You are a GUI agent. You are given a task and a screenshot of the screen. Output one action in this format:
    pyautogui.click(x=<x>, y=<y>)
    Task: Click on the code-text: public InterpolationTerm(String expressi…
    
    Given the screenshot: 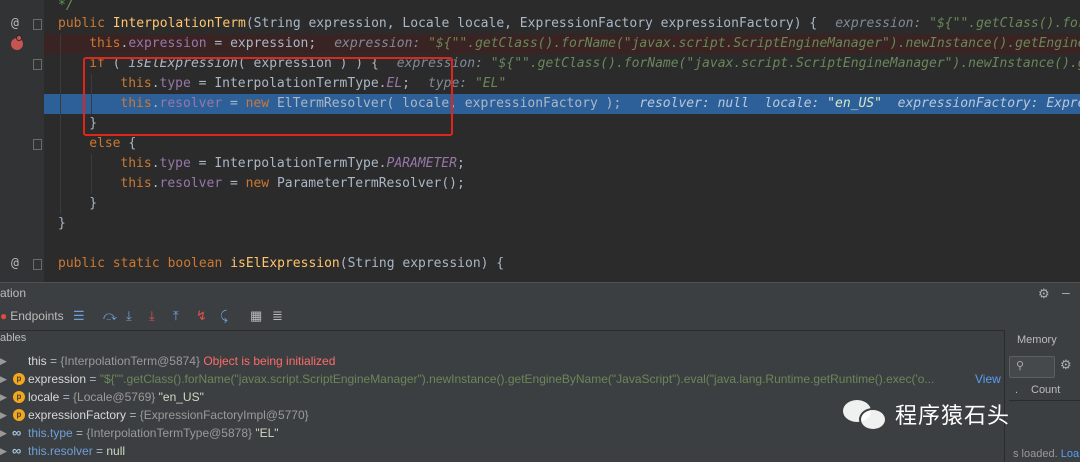 What is the action you would take?
    pyautogui.click(x=569, y=24)
    